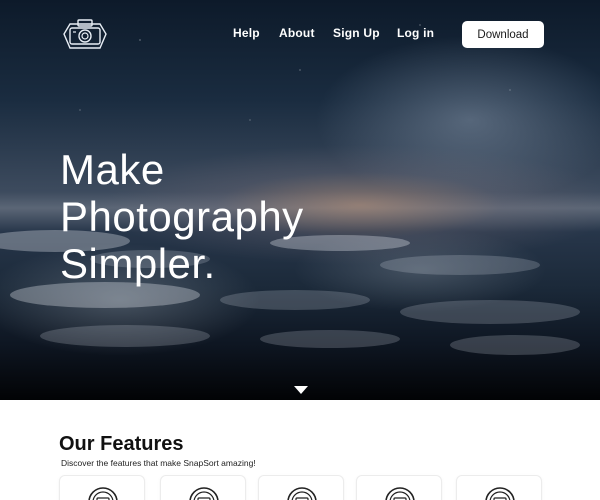 The height and width of the screenshot is (500, 600). What do you see at coordinates (297, 33) in the screenshot?
I see `nav-link-about: About` at bounding box center [297, 33].